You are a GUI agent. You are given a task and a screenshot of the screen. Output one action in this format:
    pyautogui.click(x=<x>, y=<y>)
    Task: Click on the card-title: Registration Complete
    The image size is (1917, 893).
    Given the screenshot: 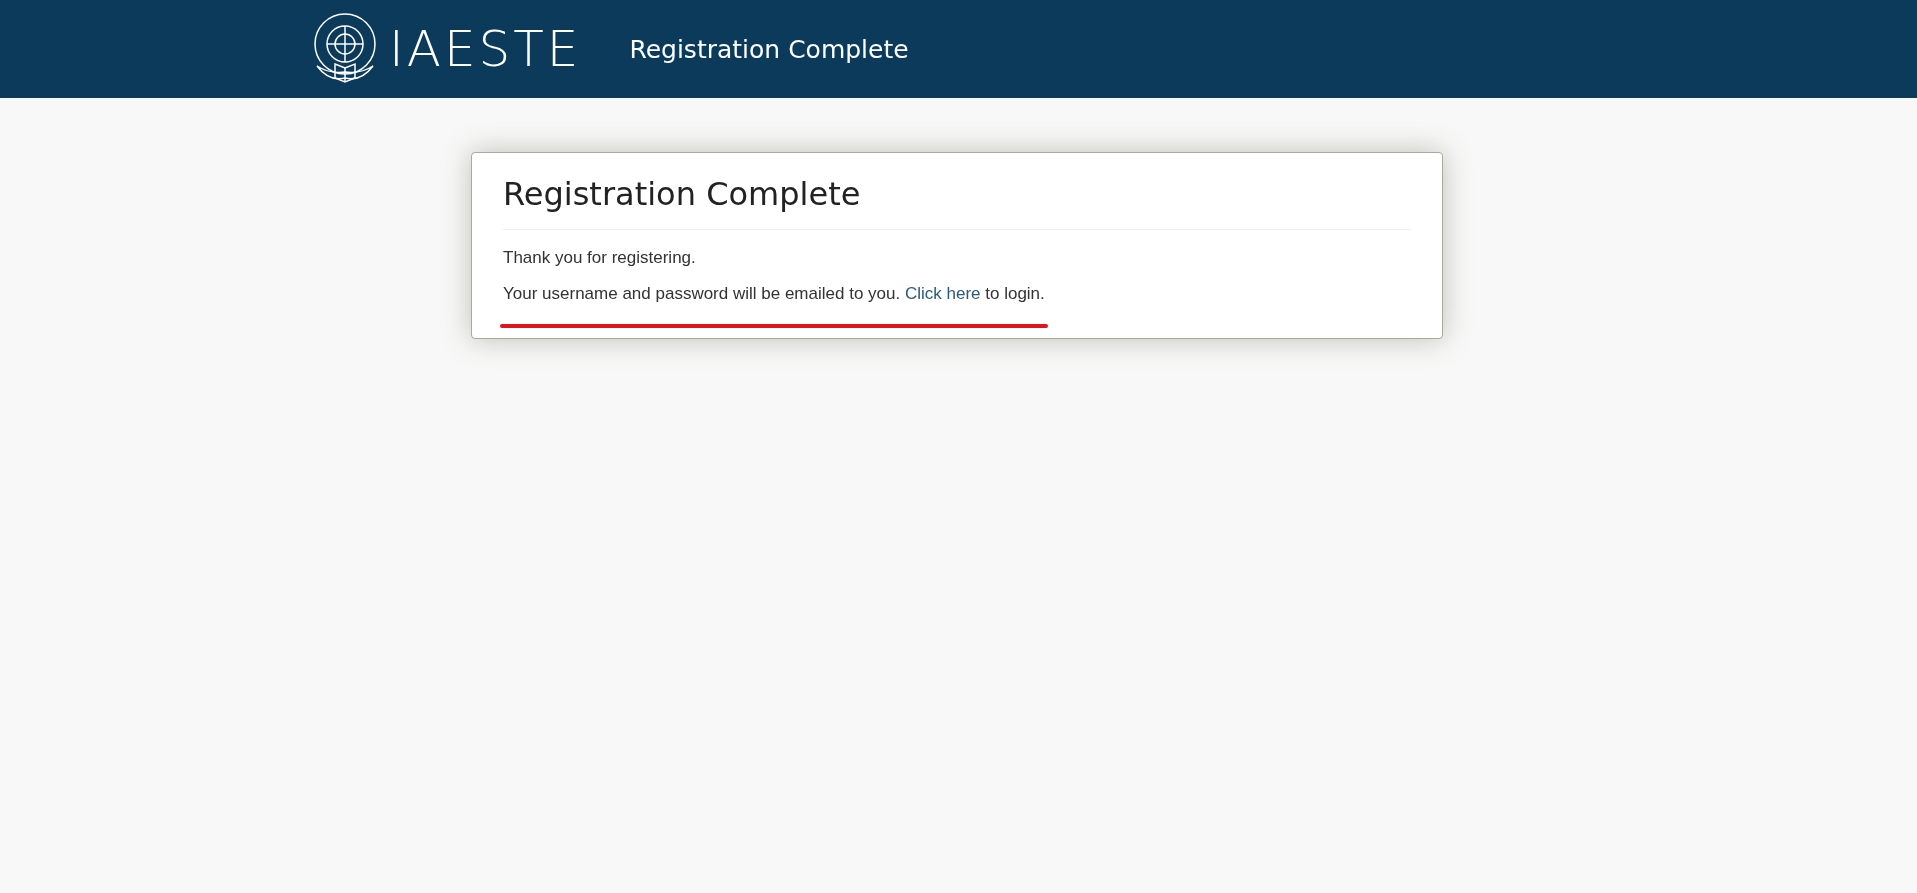 What is the action you would take?
    pyautogui.click(x=957, y=202)
    